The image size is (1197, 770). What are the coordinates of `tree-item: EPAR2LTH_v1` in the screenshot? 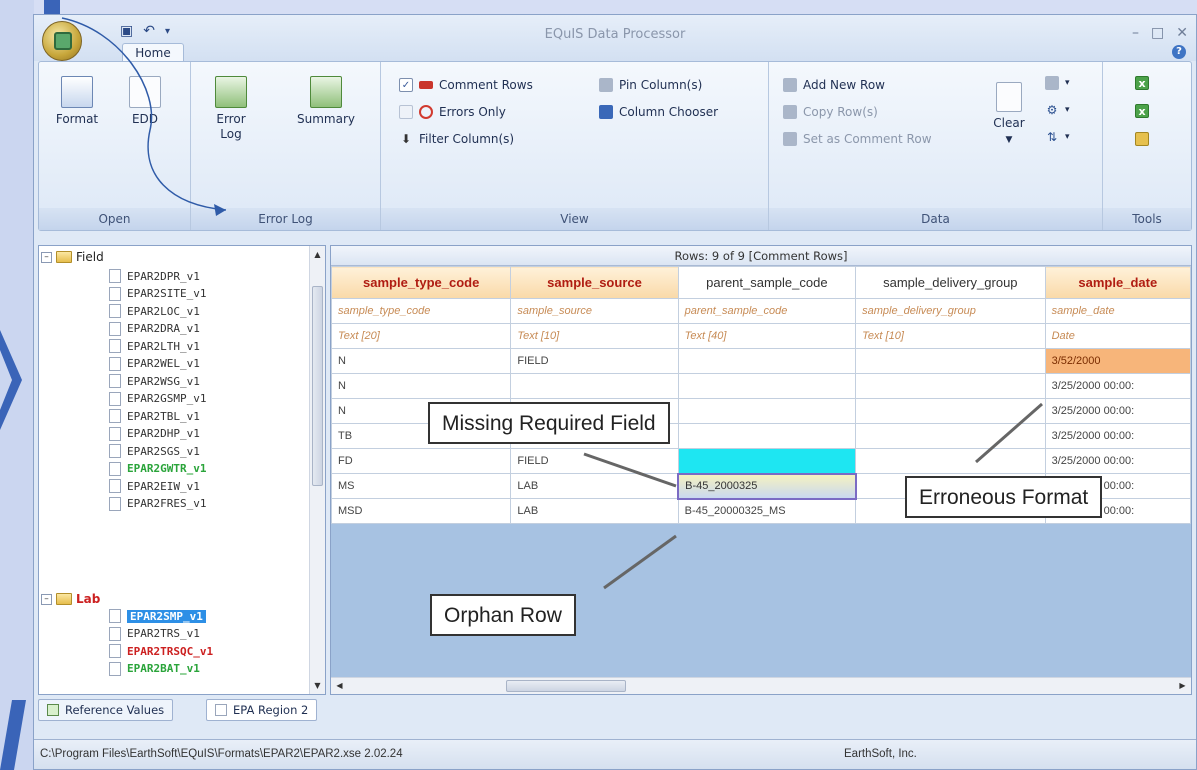 It's located at (154, 346).